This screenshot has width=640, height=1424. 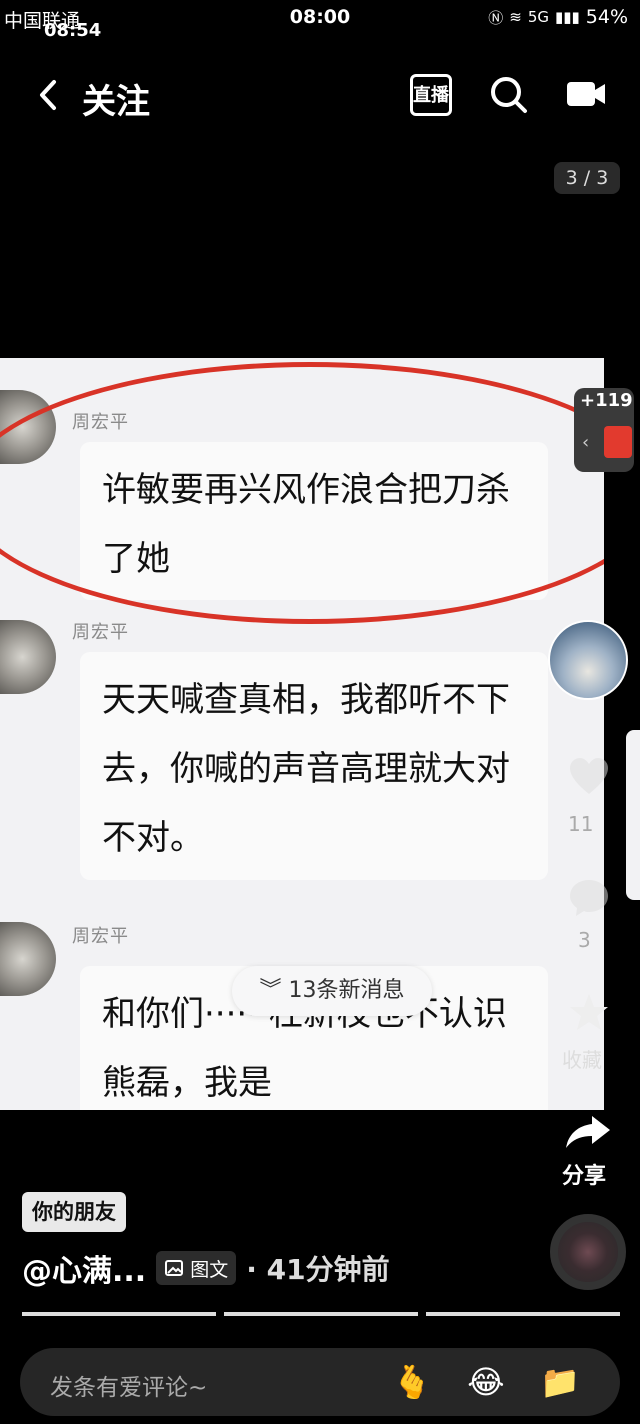 I want to click on comment-count: 3, so click(x=584, y=940).